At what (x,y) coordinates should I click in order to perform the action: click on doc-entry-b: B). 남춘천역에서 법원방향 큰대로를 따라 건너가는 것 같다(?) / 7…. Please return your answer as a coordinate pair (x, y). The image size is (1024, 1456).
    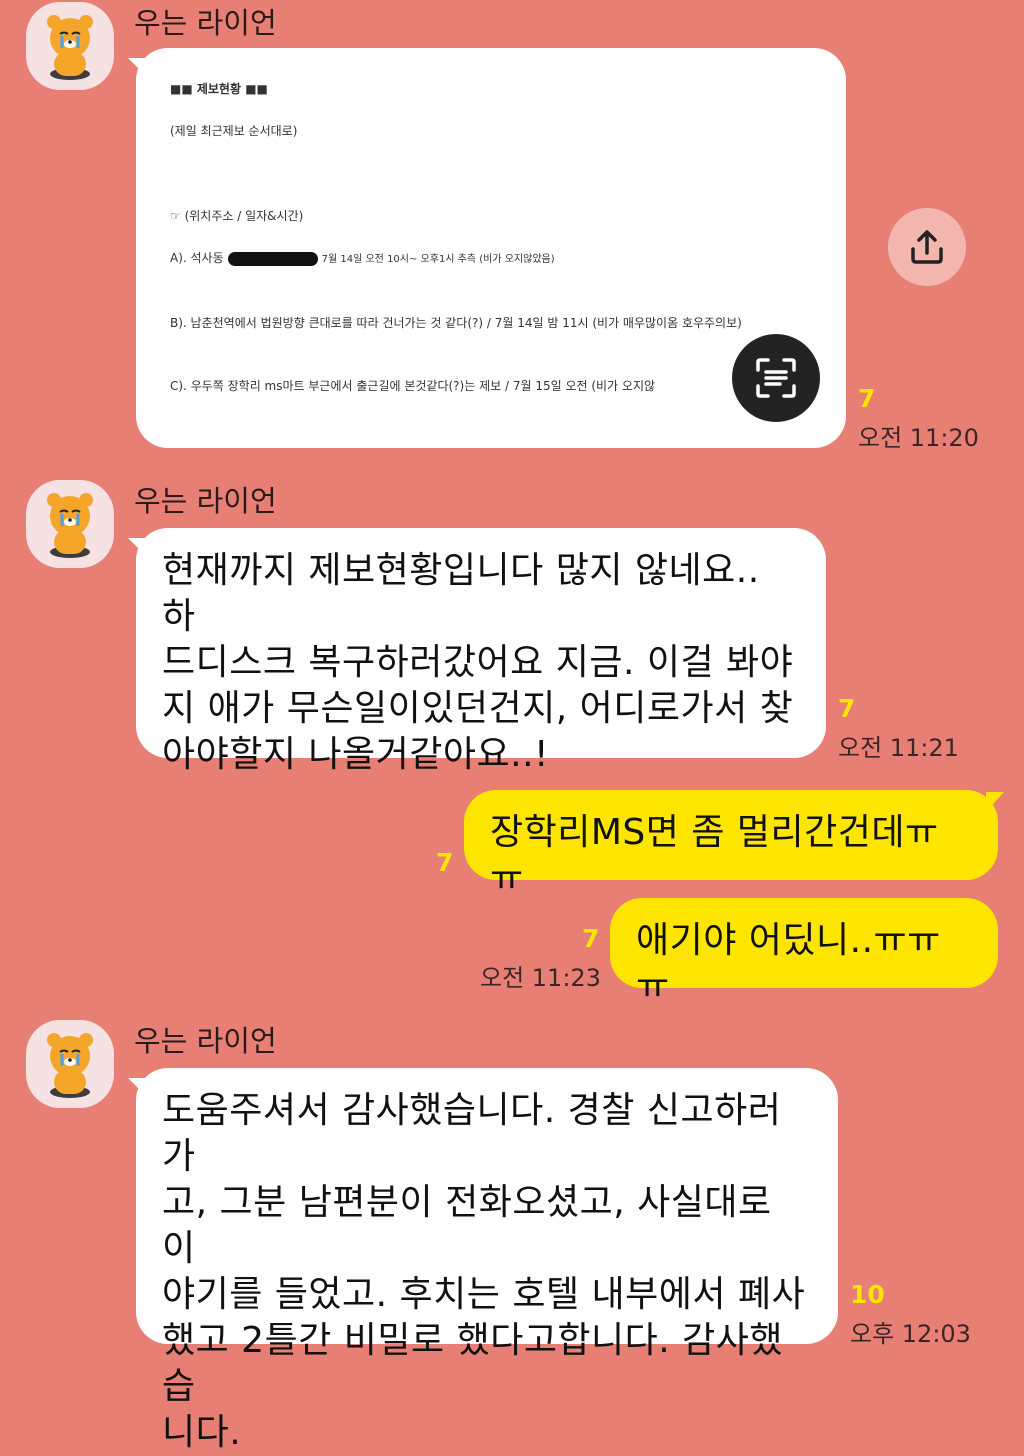
    Looking at the image, I should click on (456, 323).